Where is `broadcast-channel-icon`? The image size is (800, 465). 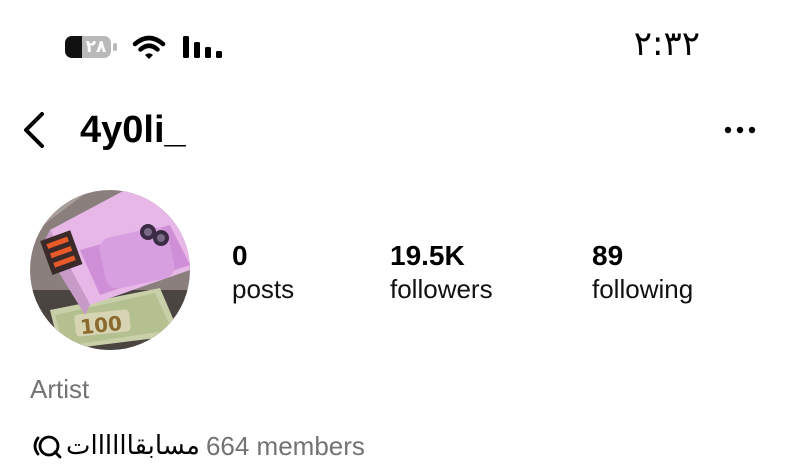 broadcast-channel-icon is located at coordinates (47, 447).